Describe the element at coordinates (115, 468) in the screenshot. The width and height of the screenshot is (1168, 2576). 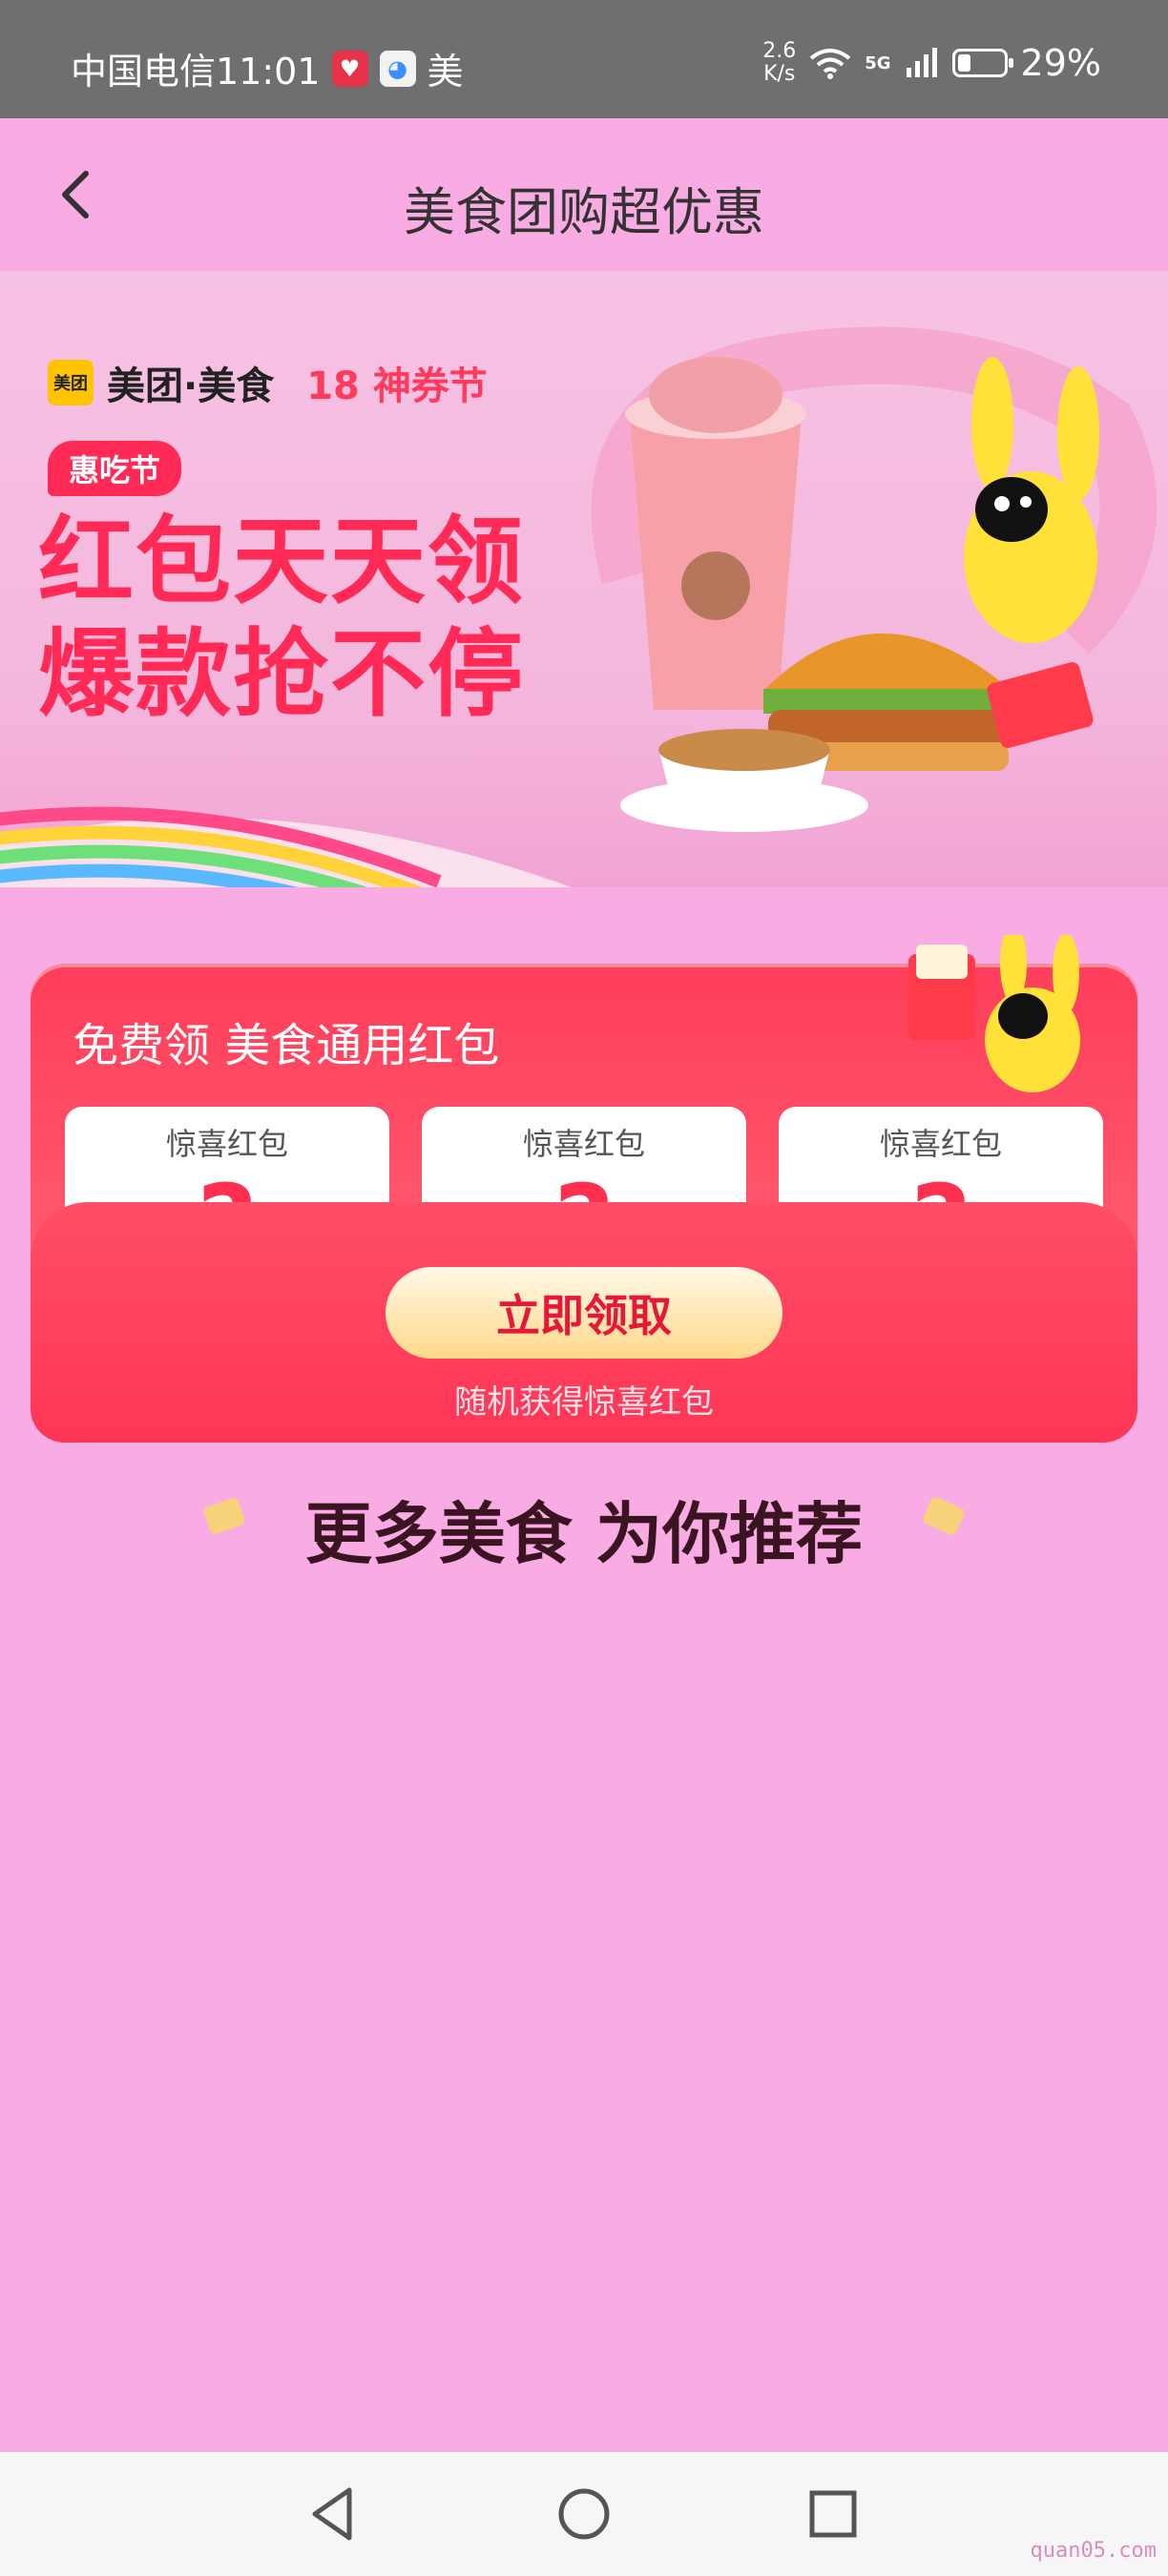
I see `promo-tag: 惠吃节` at that location.